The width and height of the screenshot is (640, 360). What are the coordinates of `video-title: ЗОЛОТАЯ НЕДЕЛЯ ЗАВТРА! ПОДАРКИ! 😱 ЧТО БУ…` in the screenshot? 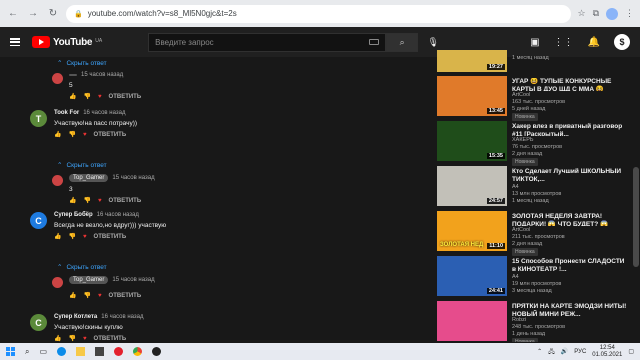 It's located at (570, 219).